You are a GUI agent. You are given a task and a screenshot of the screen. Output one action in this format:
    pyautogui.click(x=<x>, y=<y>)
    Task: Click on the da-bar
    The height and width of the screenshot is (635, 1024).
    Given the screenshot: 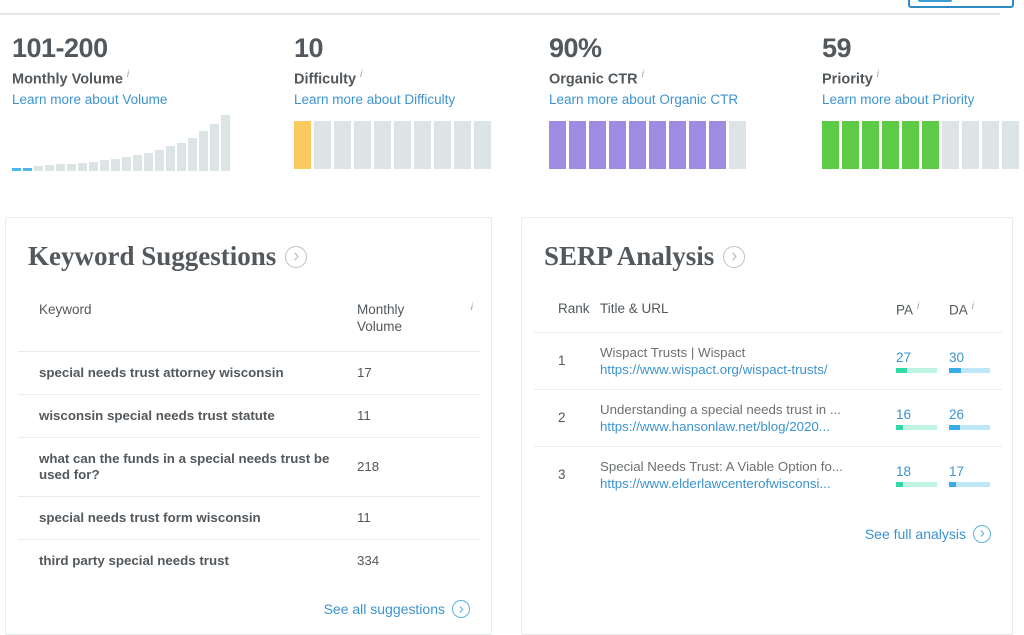 What is the action you would take?
    pyautogui.click(x=969, y=484)
    